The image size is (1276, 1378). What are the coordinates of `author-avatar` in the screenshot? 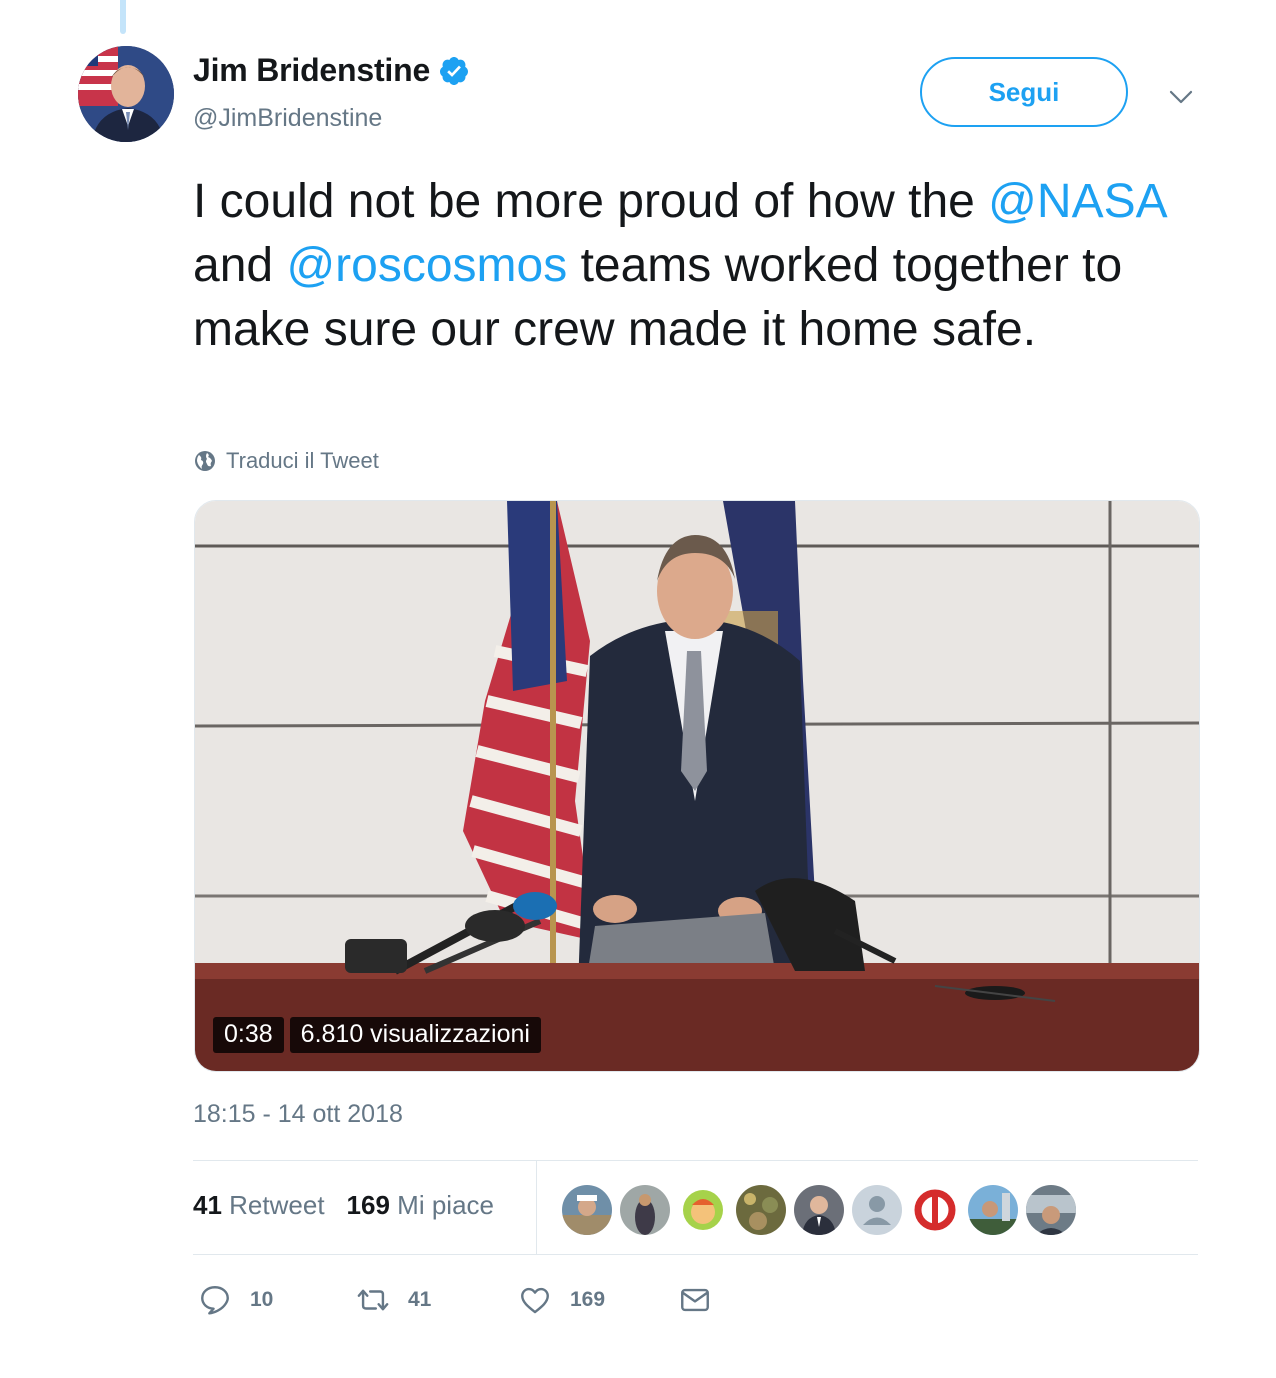 It's located at (126, 94).